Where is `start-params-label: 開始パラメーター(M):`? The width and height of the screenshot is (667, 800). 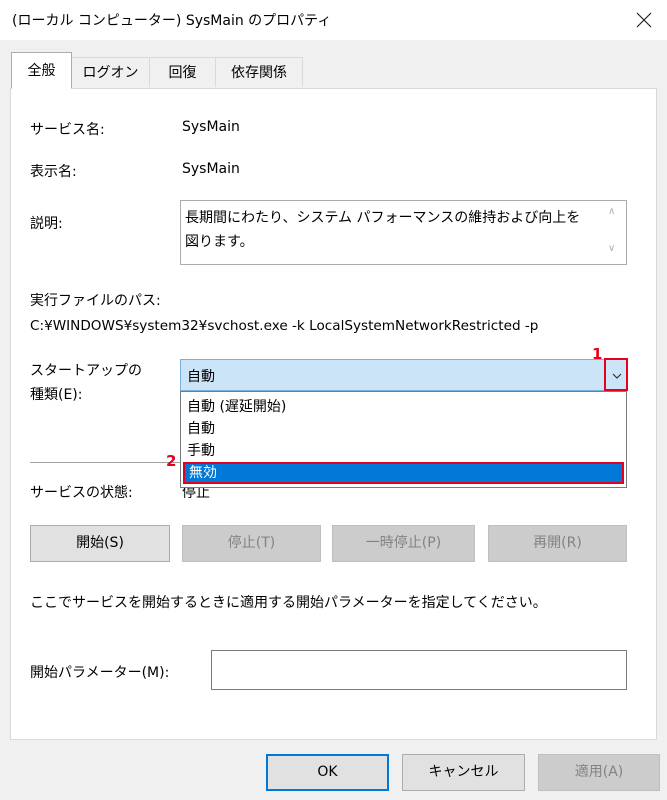
start-params-label: 開始パラメーター(M): is located at coordinates (100, 673).